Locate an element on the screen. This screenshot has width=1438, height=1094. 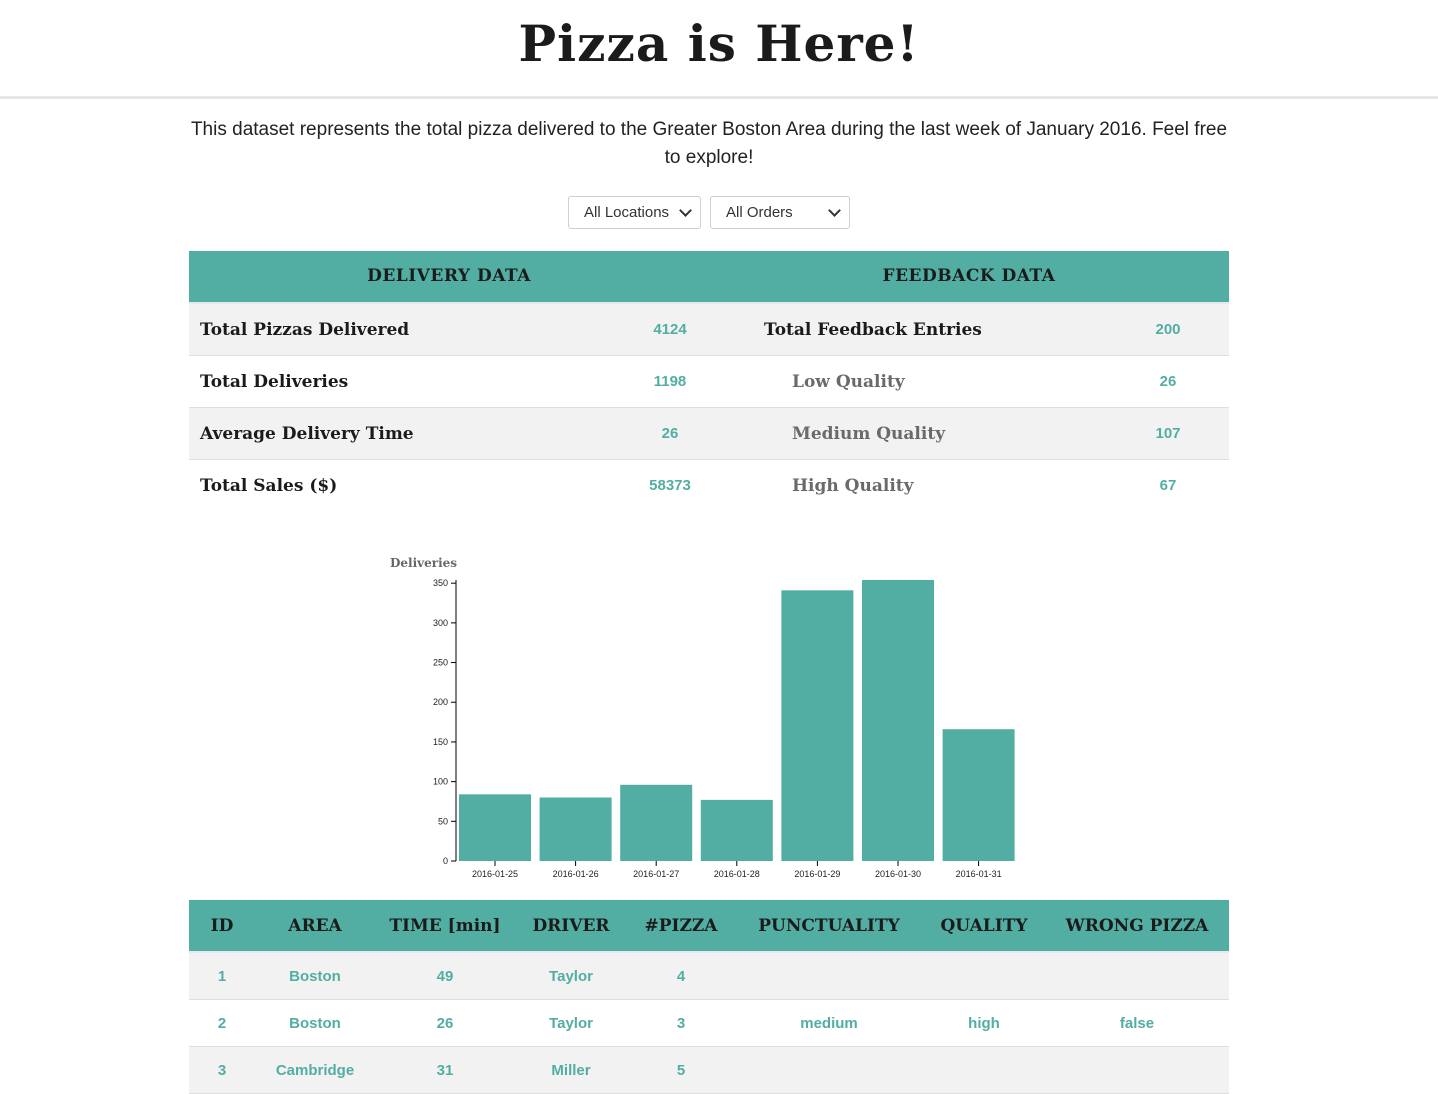
x-tick-label: 2016-01-27 is located at coordinates (656, 874).